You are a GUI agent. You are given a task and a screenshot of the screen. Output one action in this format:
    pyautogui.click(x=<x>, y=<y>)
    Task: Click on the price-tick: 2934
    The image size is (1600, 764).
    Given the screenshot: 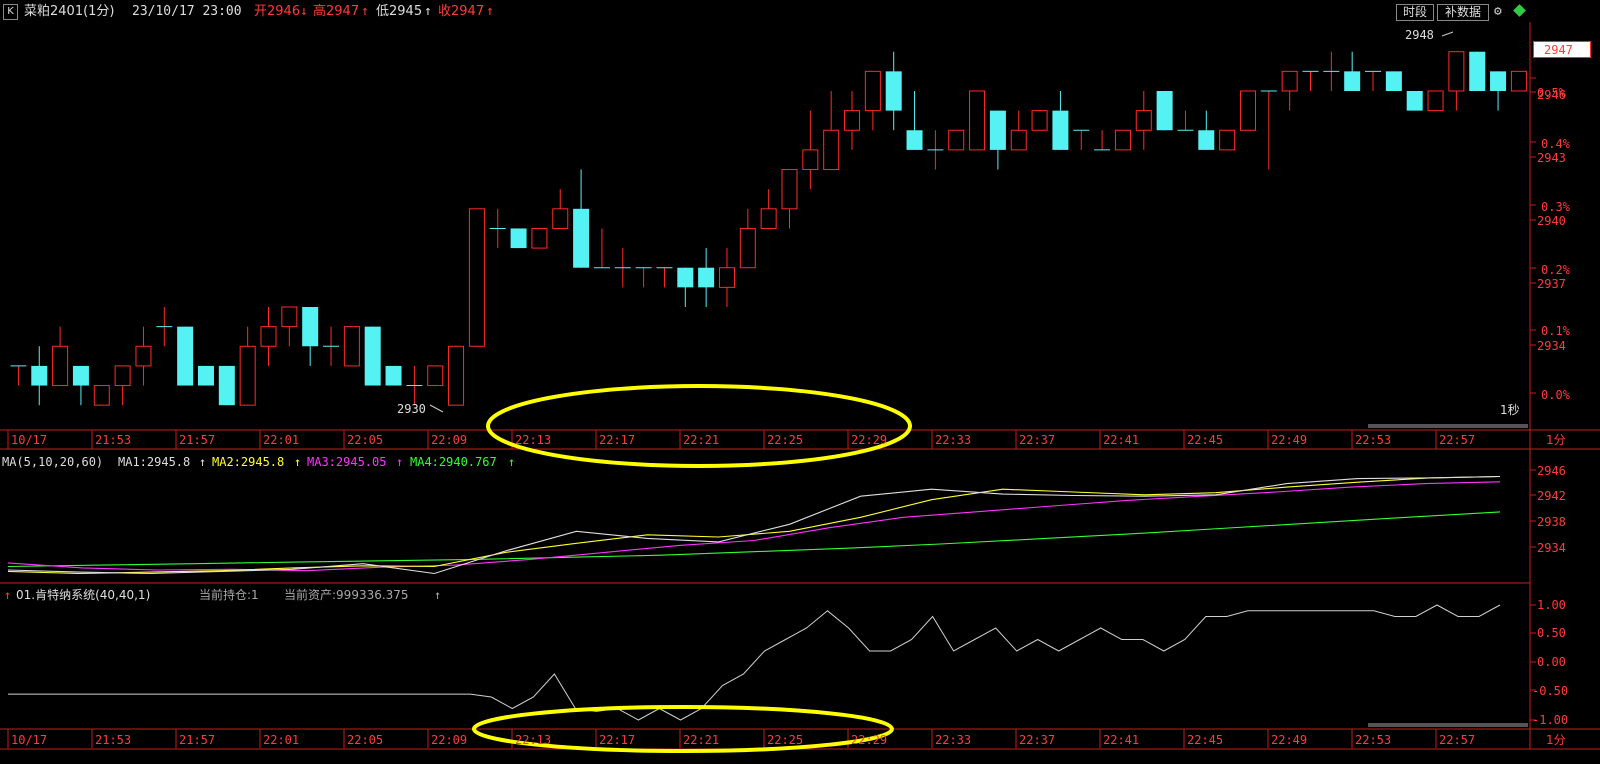 What is the action you would take?
    pyautogui.click(x=1551, y=346)
    